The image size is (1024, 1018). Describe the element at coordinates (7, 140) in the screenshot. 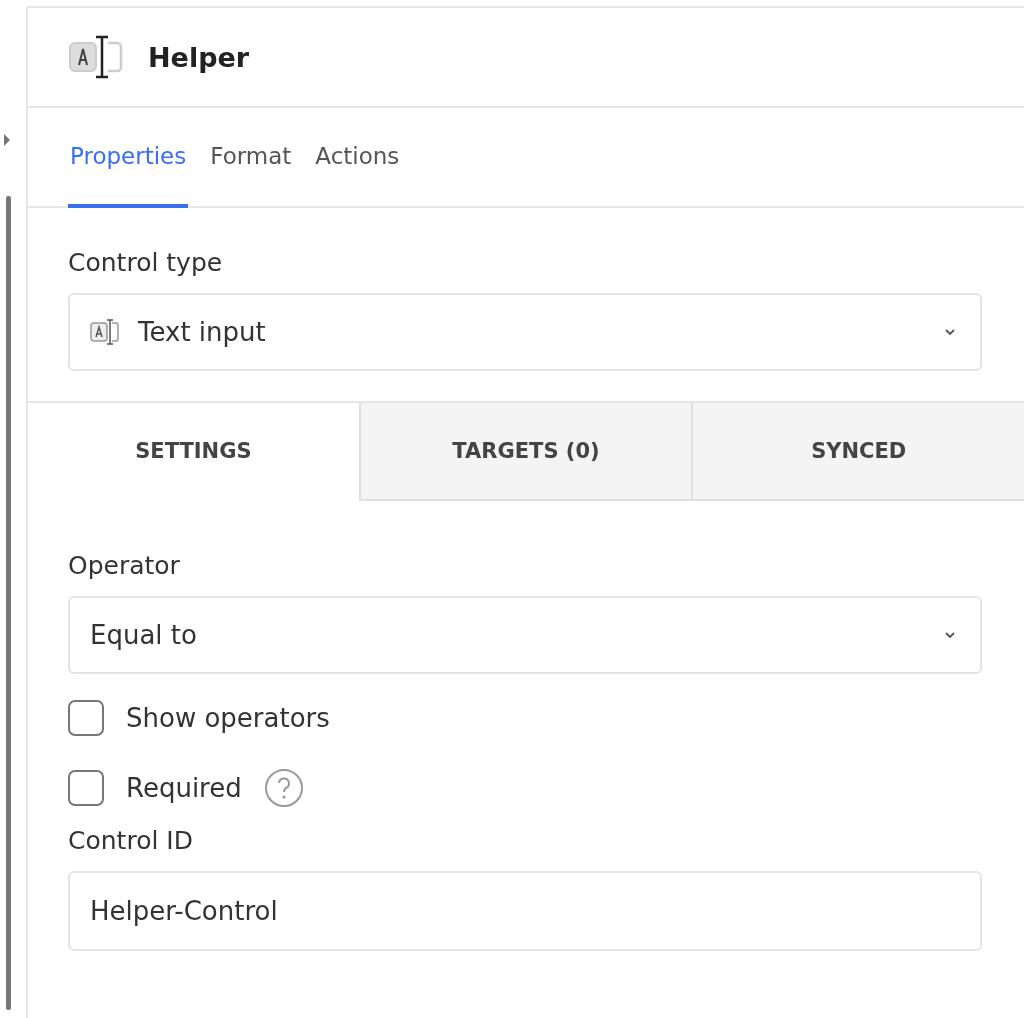

I see `collapse-arrow-icon` at that location.